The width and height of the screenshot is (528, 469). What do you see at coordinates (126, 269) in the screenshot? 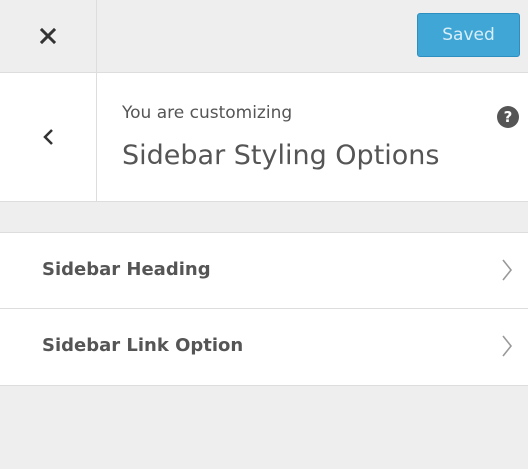
I see `control-label: Sidebar Heading` at bounding box center [126, 269].